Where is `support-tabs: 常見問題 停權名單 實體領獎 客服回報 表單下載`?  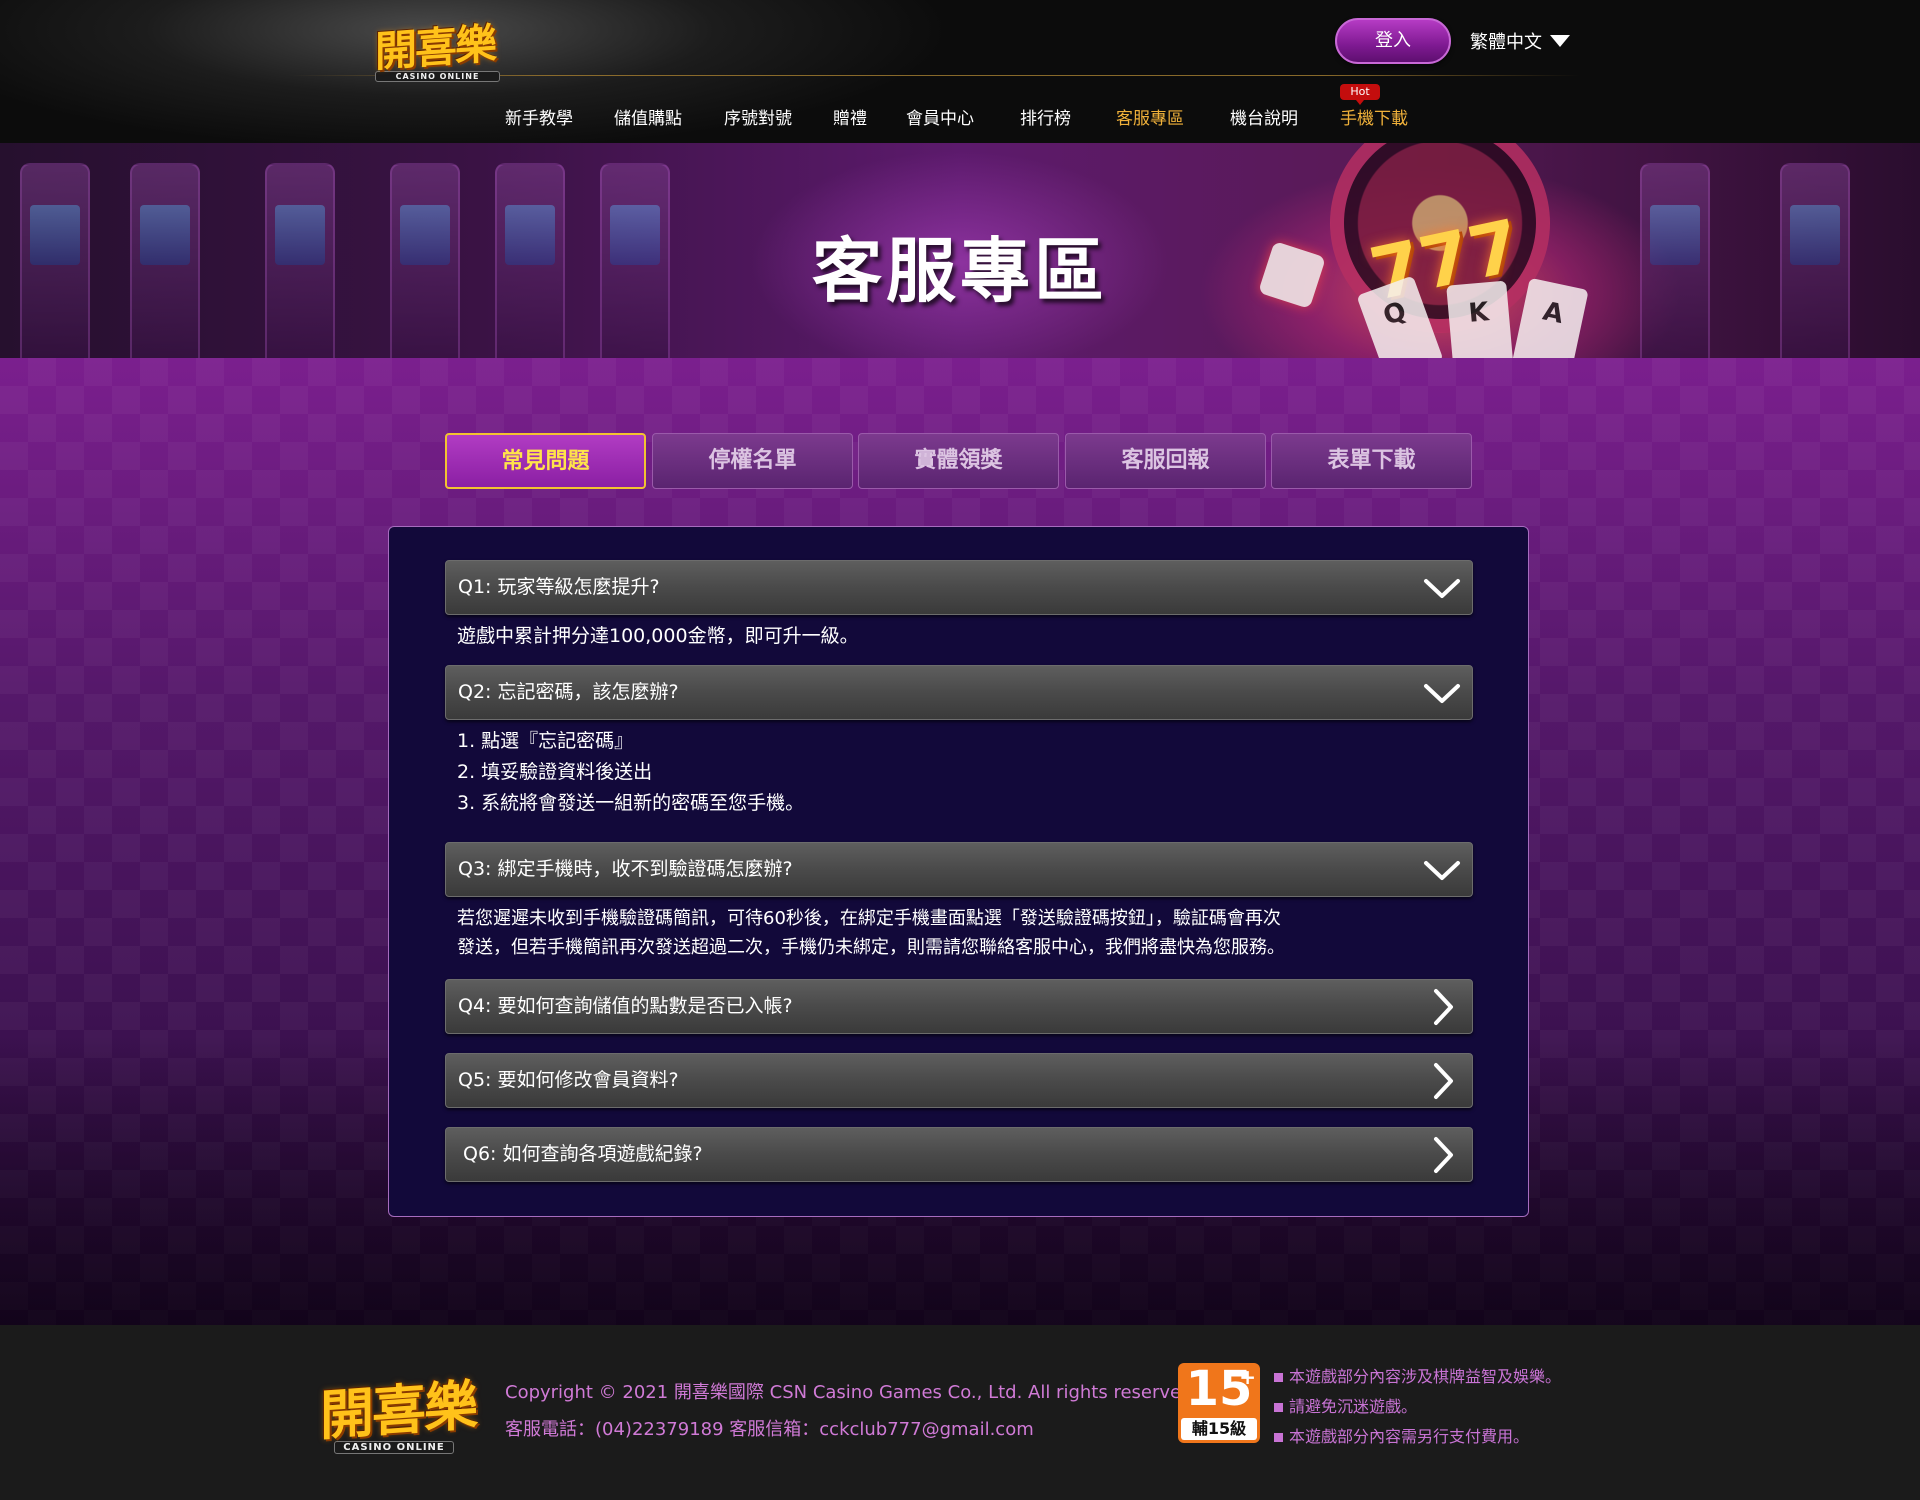 support-tabs: 常見問題 停權名單 實體領獎 客服回報 表單下載 is located at coordinates (960, 461).